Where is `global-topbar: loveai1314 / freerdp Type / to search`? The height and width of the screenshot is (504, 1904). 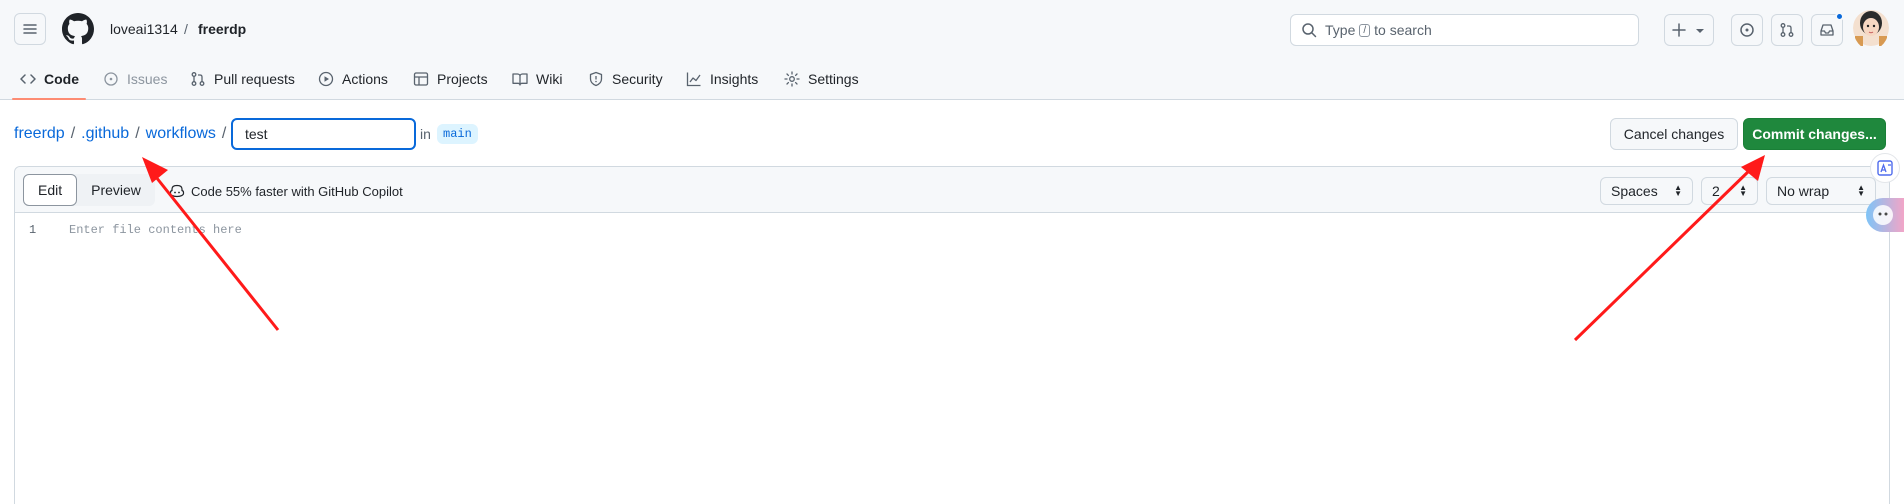 global-topbar: loveai1314 / freerdp Type / to search is located at coordinates (952, 29).